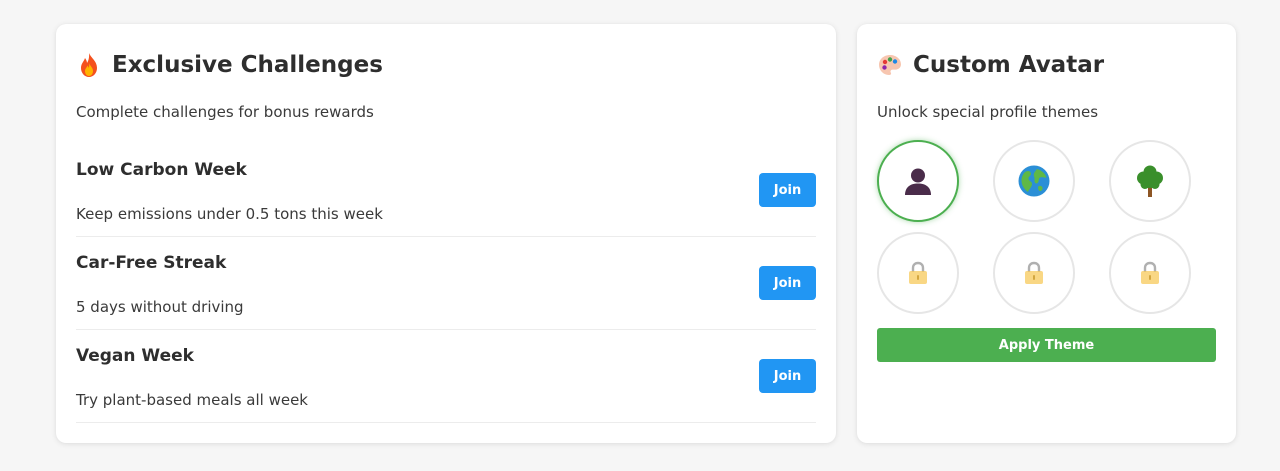 This screenshot has height=471, width=1280. What do you see at coordinates (89, 65) in the screenshot?
I see `fire-icon` at bounding box center [89, 65].